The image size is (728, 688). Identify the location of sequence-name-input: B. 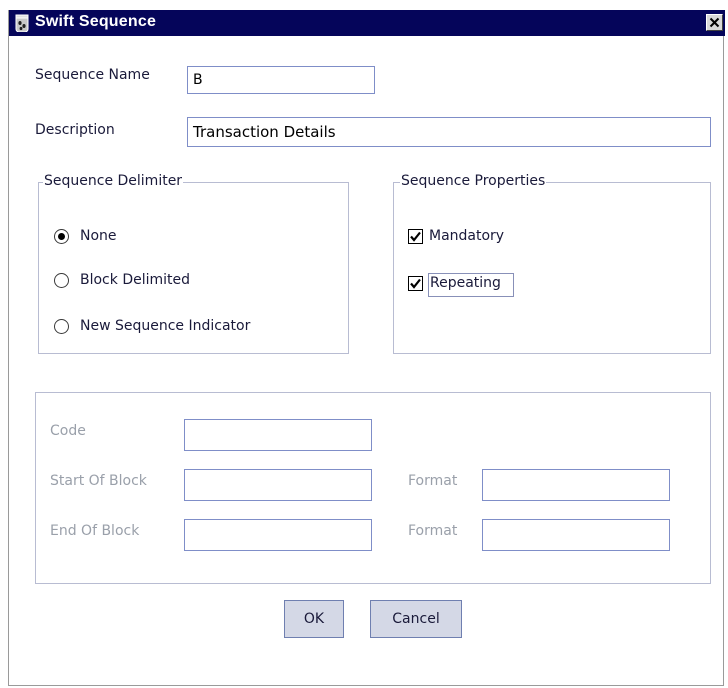
(281, 80).